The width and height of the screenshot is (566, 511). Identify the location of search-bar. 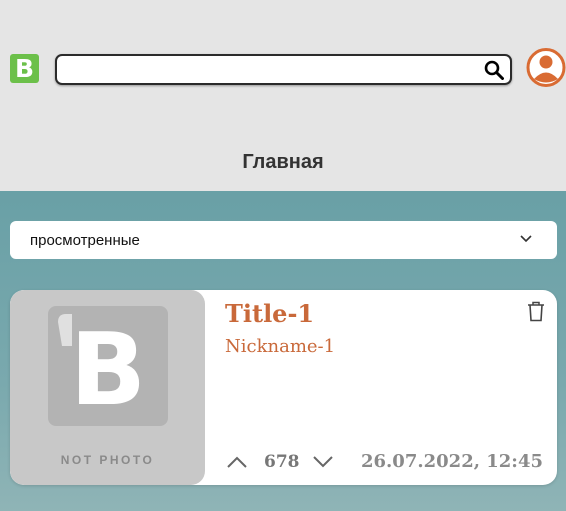
(283, 69).